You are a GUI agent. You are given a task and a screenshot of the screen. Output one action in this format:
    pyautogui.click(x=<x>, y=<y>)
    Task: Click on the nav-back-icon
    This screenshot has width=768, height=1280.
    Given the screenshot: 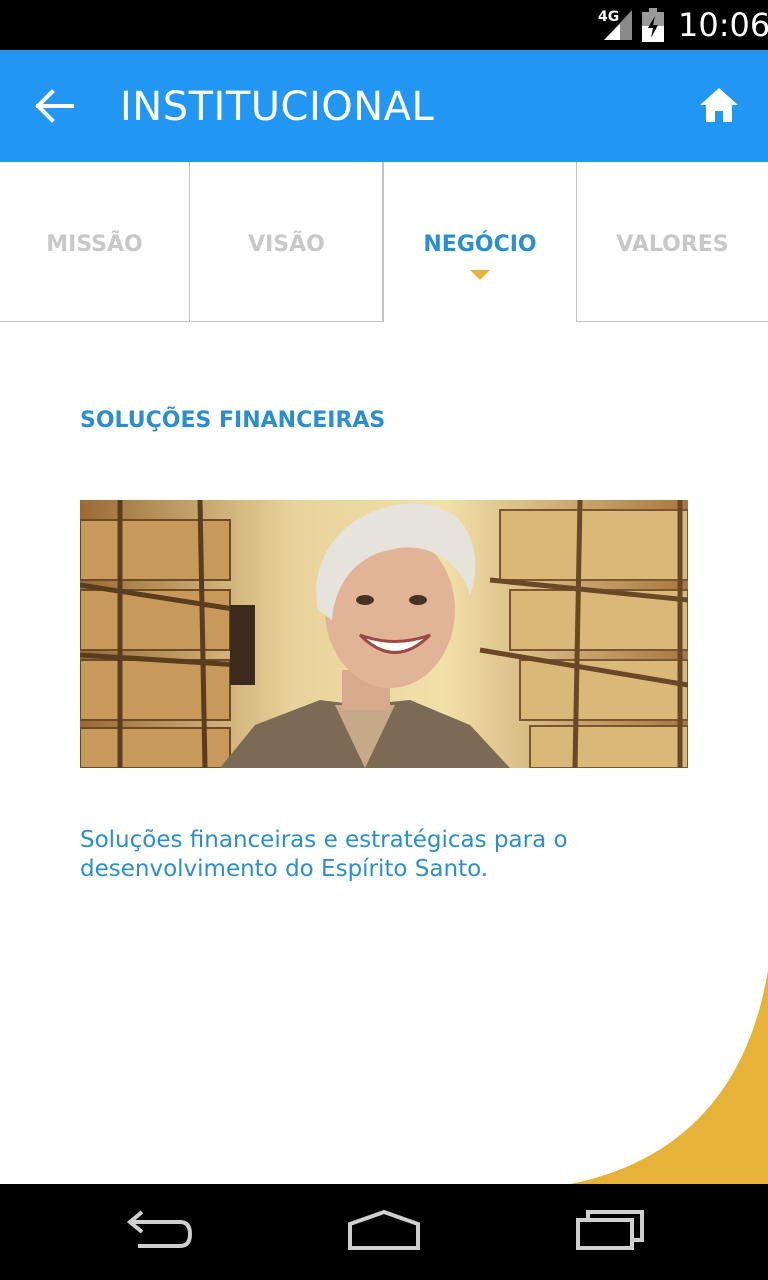 What is the action you would take?
    pyautogui.click(x=159, y=1230)
    